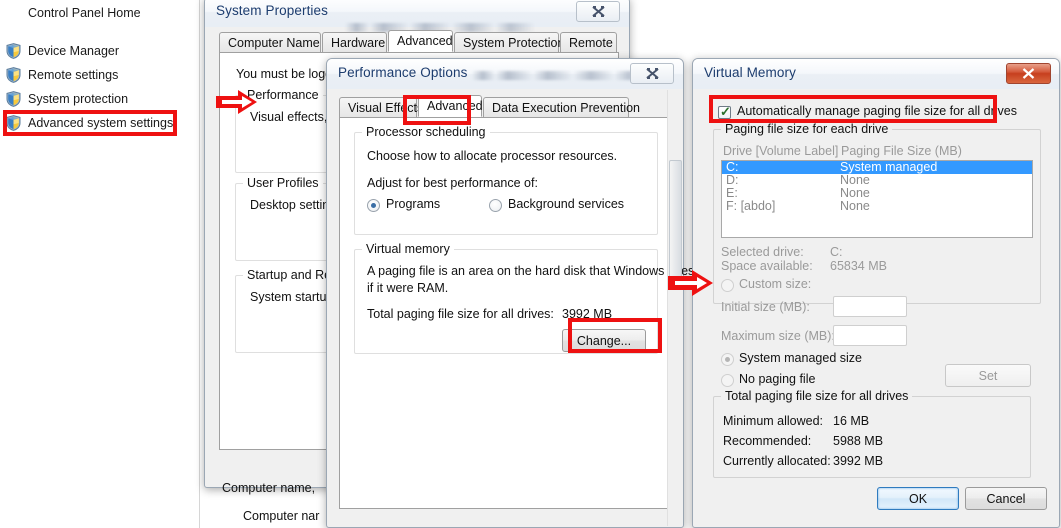 This screenshot has height=528, width=1061. What do you see at coordinates (452, 183) in the screenshot?
I see `adjust-best-performance-label: Adjust for best performance of:` at bounding box center [452, 183].